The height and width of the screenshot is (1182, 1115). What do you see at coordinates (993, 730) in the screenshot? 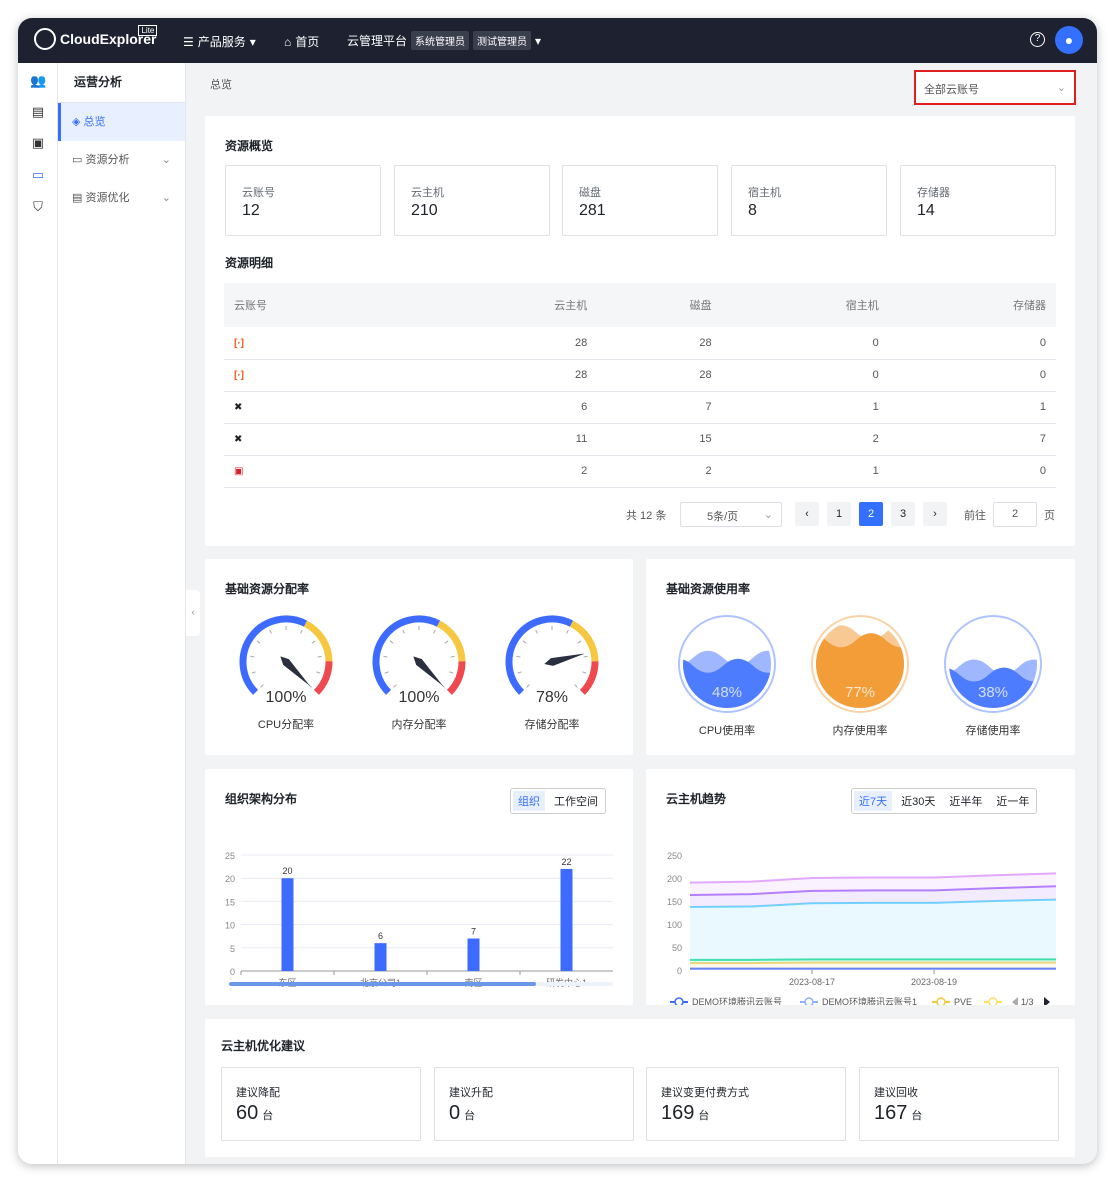
I see `liquid-label: 存储使用率` at bounding box center [993, 730].